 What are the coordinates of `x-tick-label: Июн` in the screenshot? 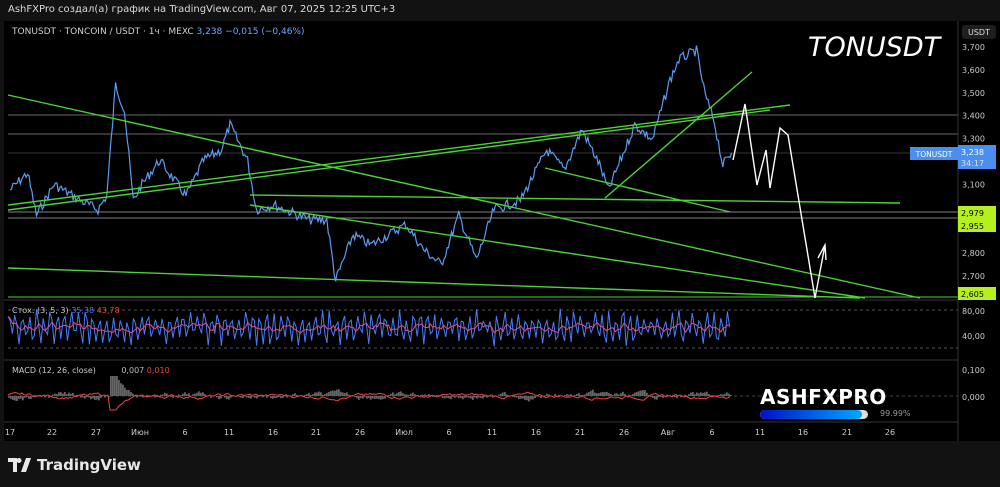 It's located at (140, 432).